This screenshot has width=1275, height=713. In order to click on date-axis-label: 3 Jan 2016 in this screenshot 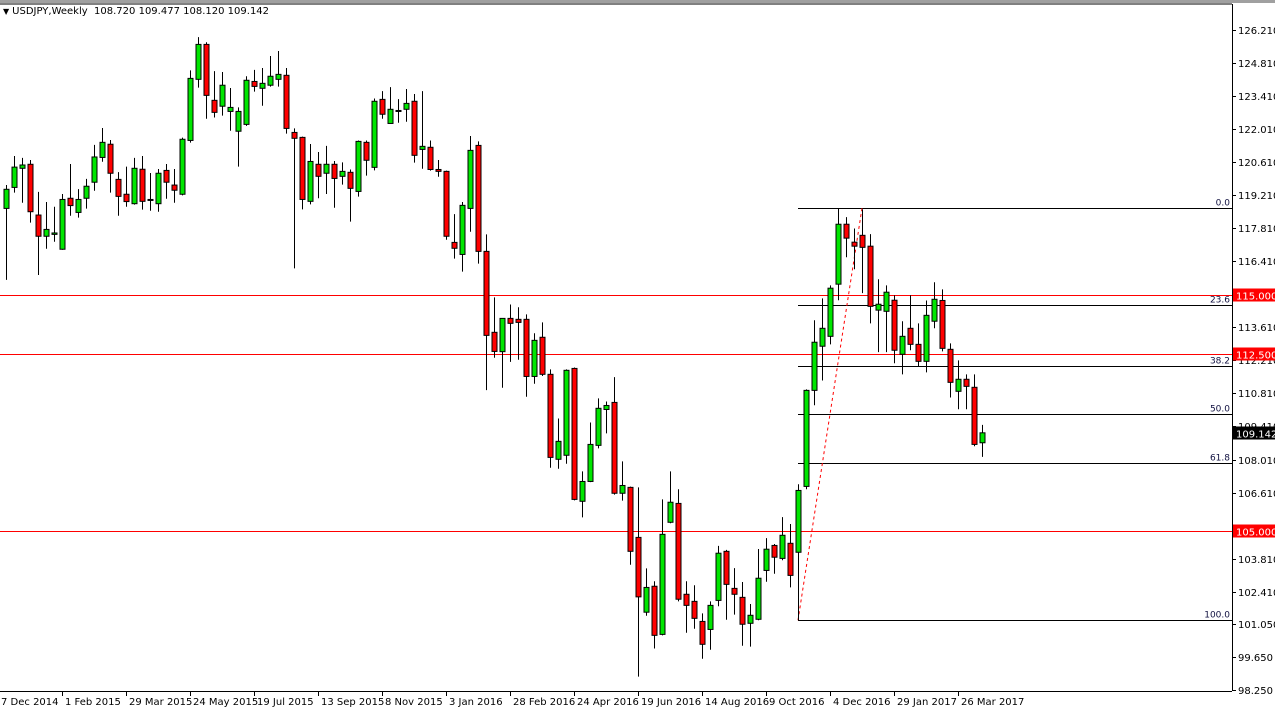, I will do `click(476, 702)`.